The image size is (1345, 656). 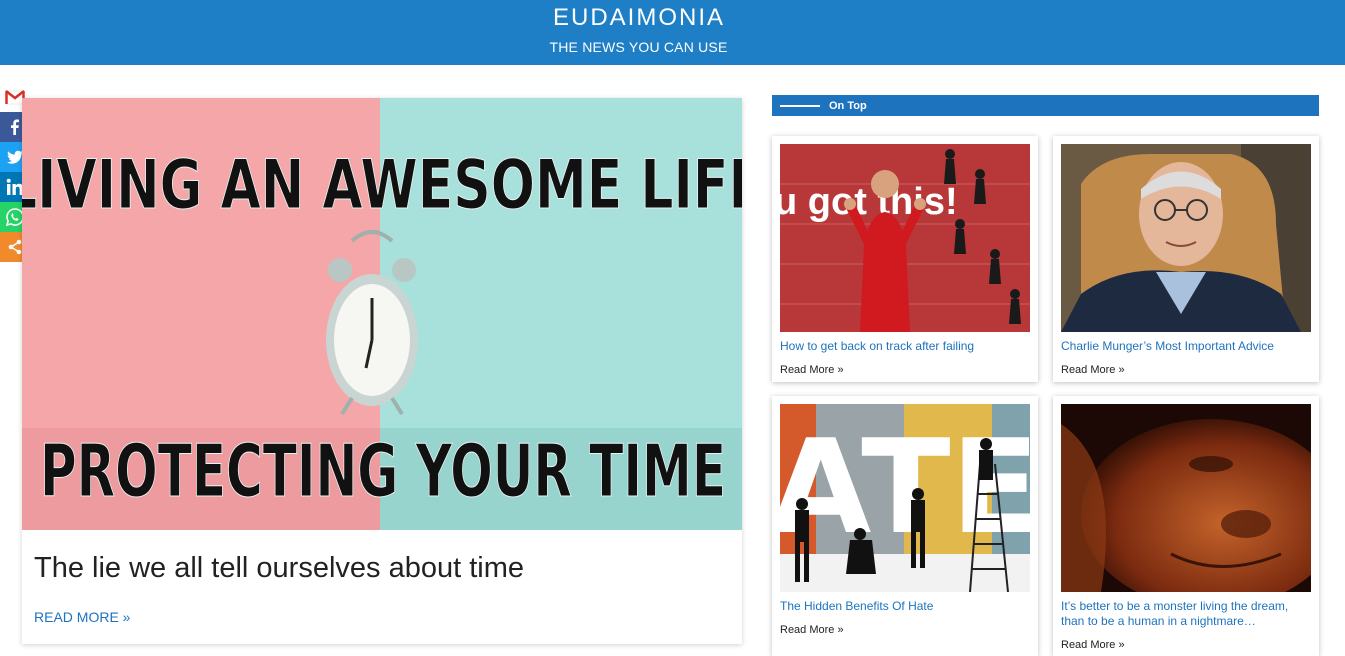 I want to click on article-card-image: u got this!, so click(x=905, y=238).